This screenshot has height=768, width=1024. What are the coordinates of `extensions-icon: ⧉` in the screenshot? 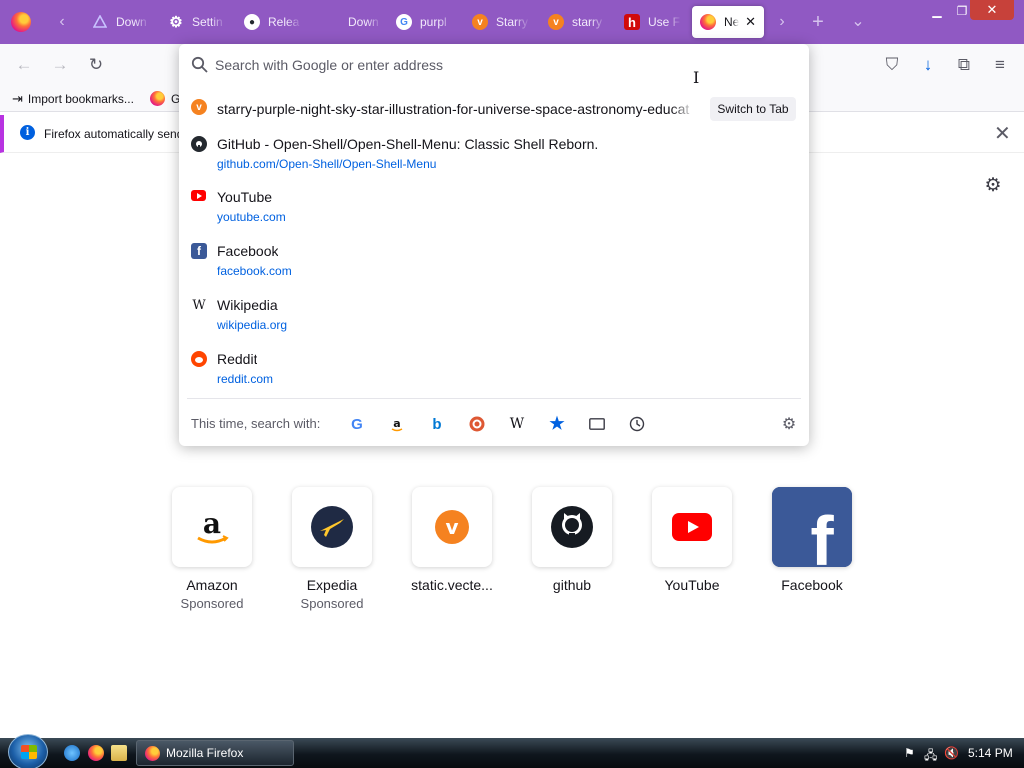 It's located at (964, 65).